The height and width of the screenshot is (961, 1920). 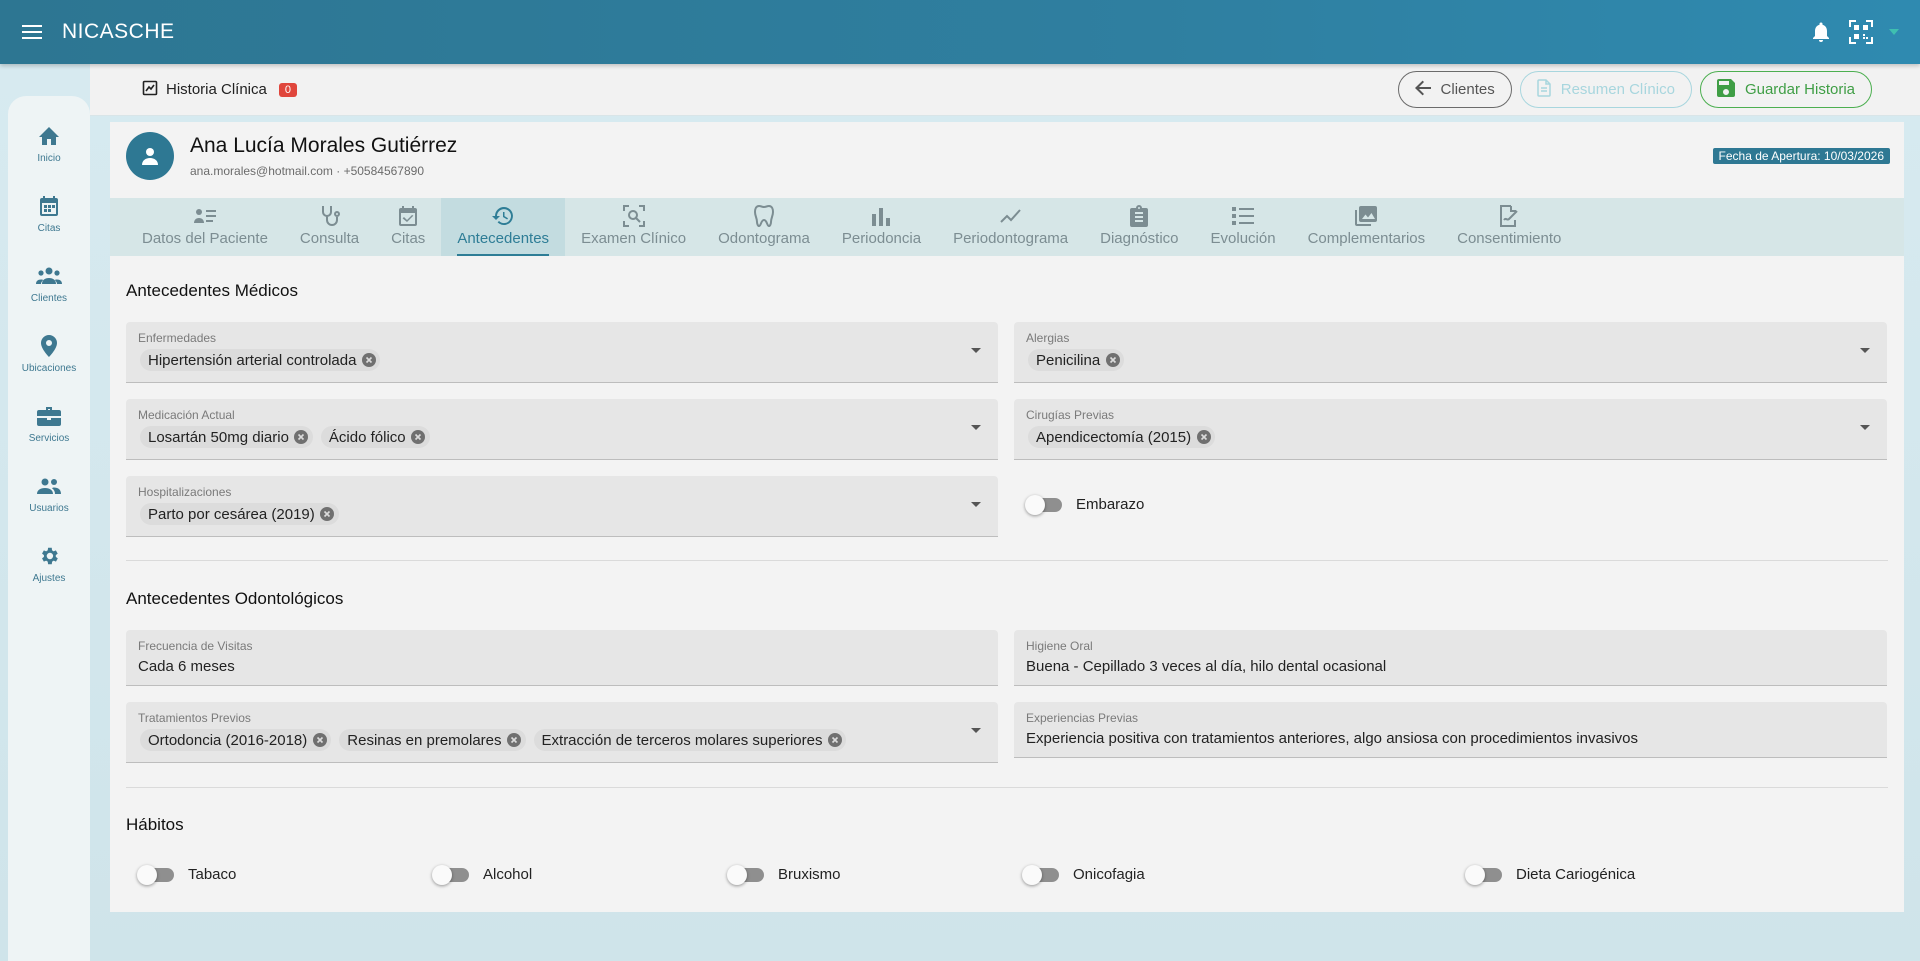 I want to click on arrow-left-icon, so click(x=1422, y=90).